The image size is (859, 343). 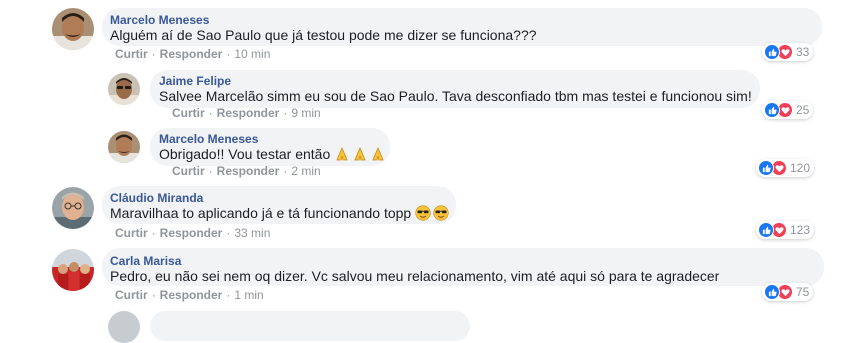 I want to click on comment-actions: Curtir · Responder · 10 min, so click(x=193, y=54).